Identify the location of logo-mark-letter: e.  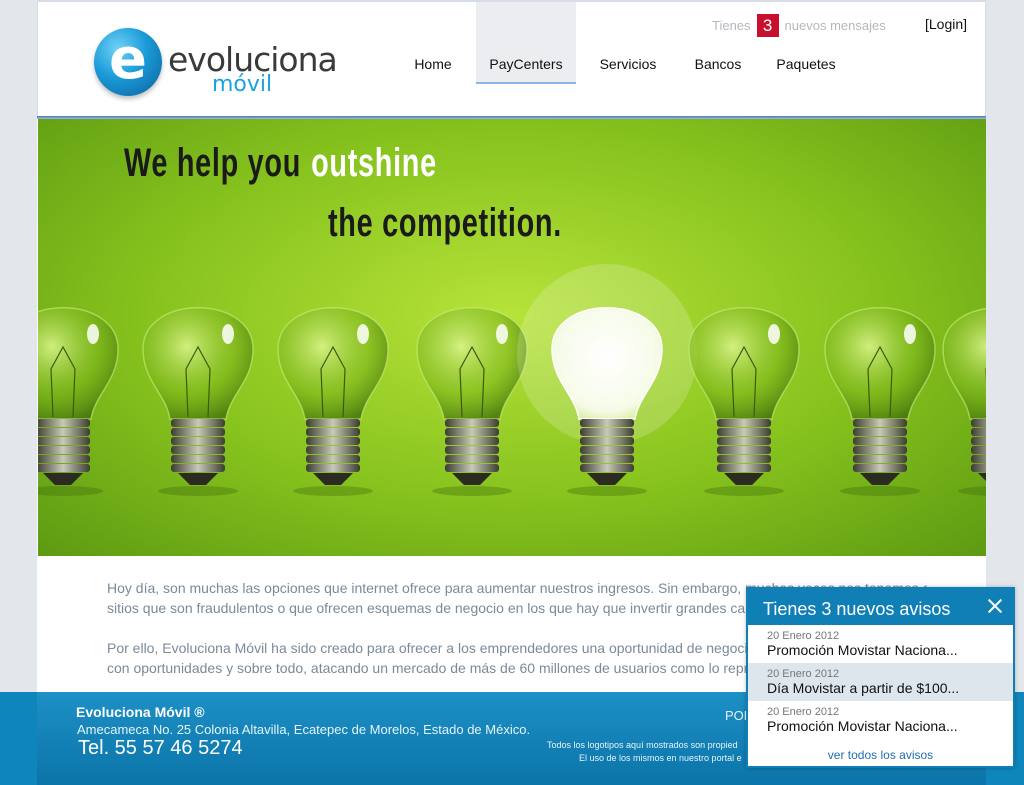
(128, 59).